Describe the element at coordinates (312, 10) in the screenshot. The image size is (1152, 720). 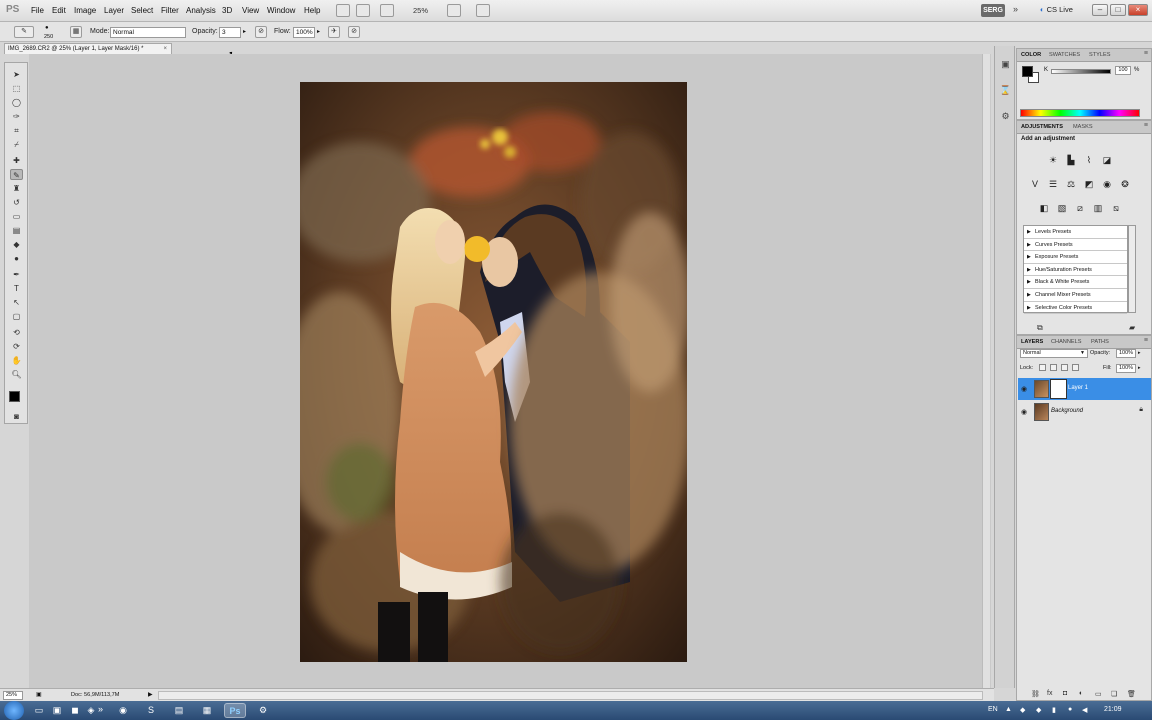
I see `menu-help: Help` at that location.